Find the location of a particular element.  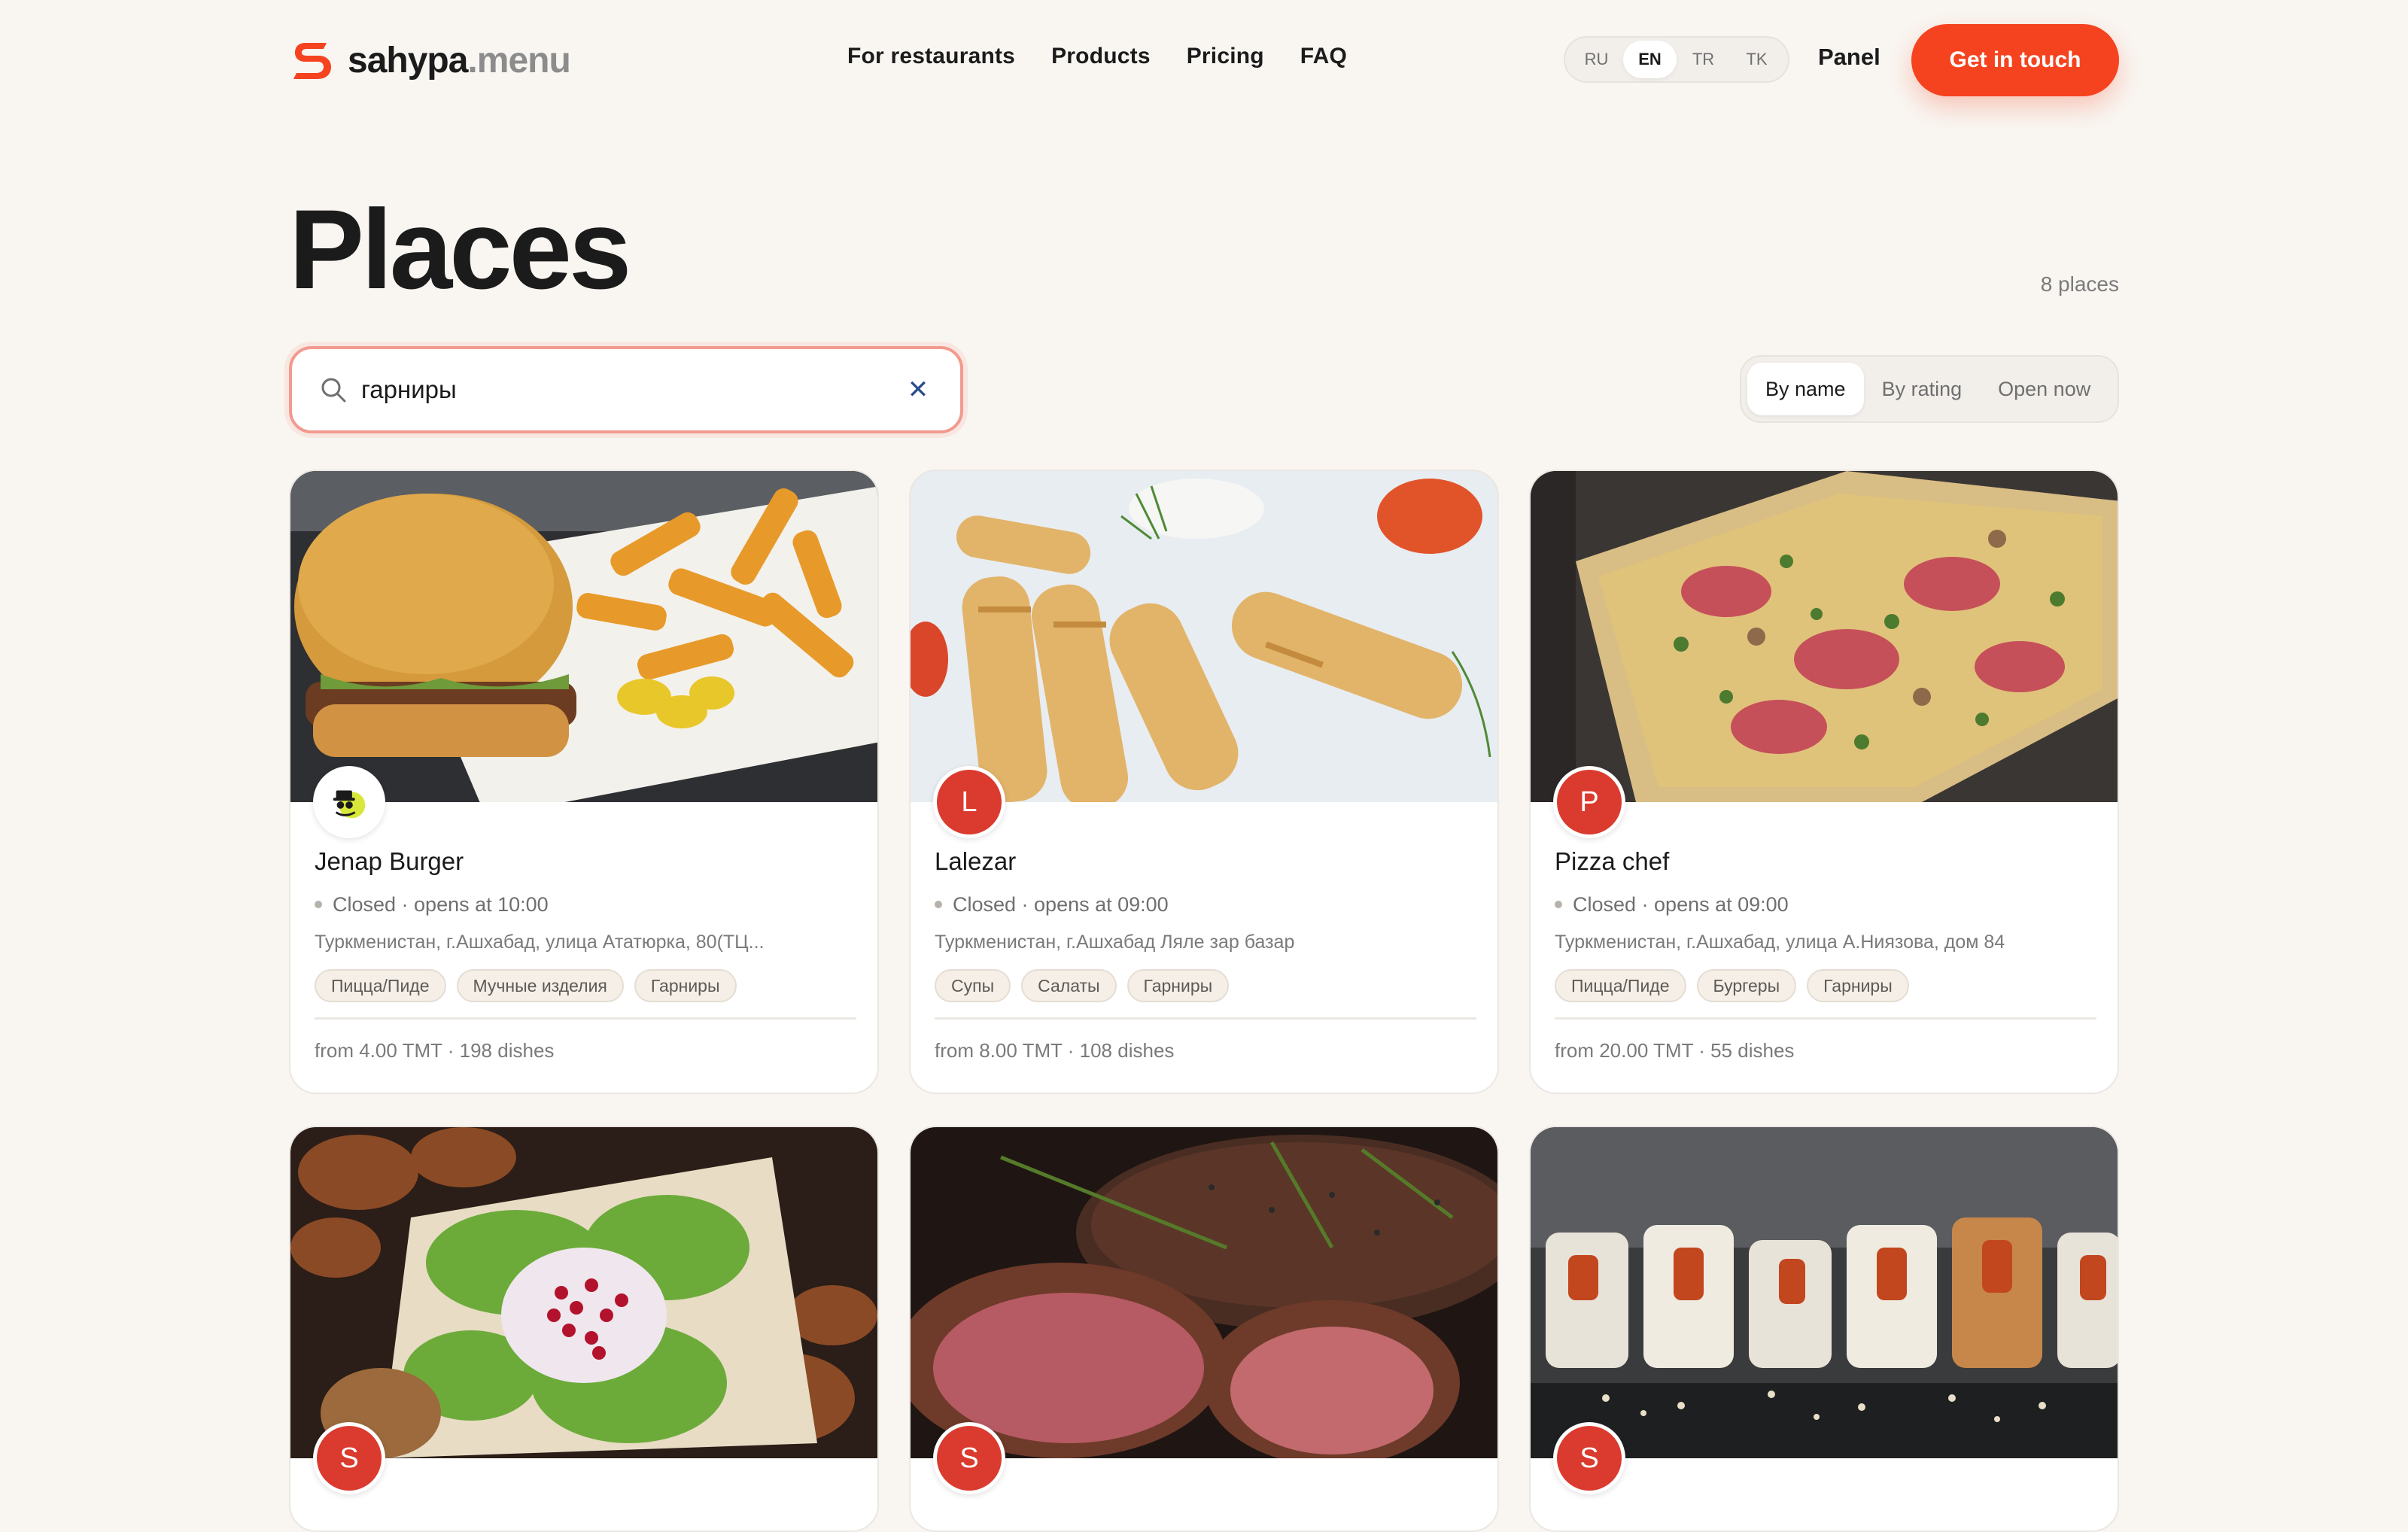

logo-wordmark: sahypa is located at coordinates (408, 60).